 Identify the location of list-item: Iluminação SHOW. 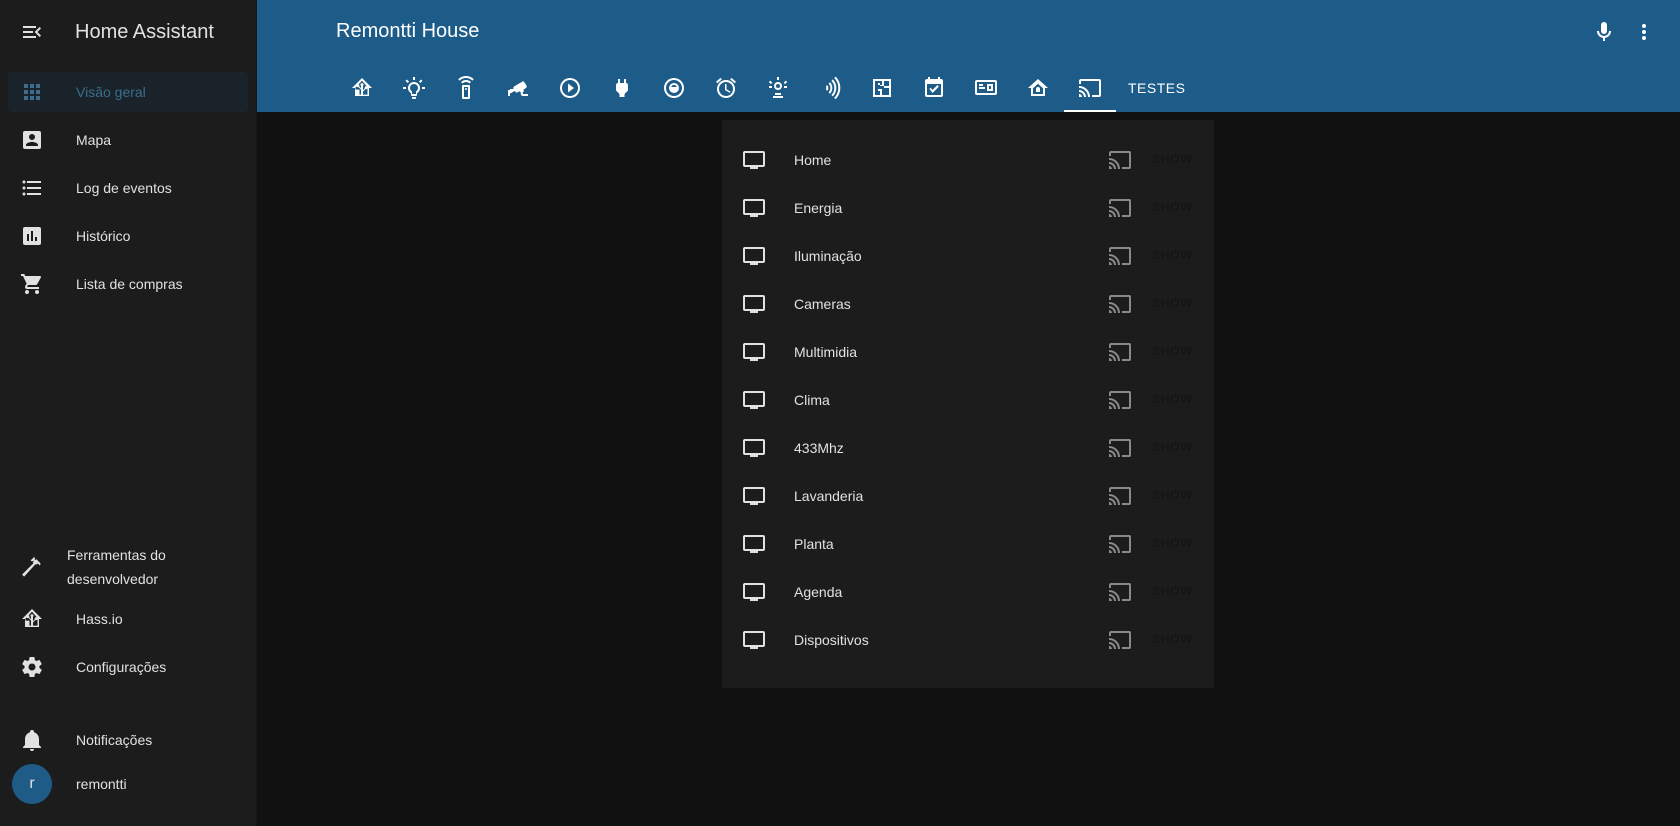
(968, 256).